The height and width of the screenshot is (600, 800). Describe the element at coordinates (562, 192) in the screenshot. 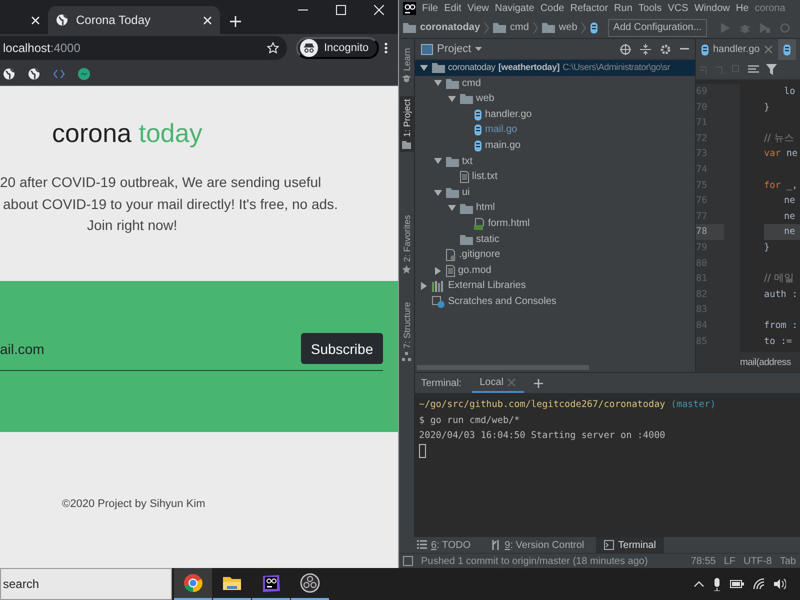

I see `tree-item: ui` at that location.